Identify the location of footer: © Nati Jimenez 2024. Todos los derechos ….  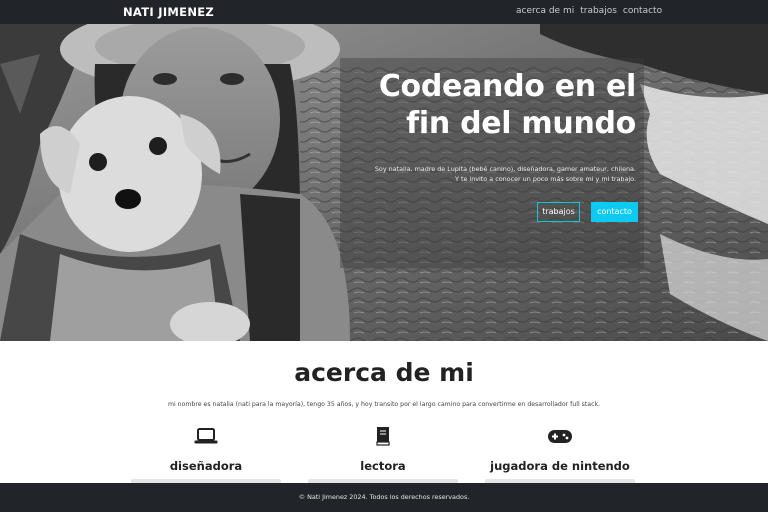
(384, 497).